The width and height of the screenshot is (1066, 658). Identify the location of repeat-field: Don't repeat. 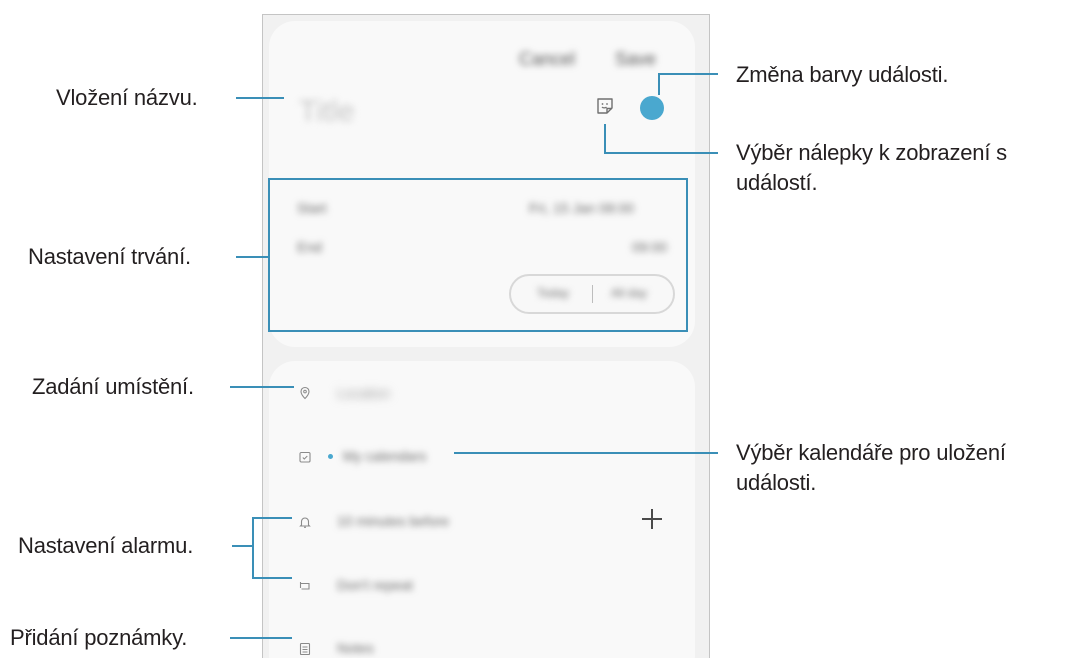
(375, 585).